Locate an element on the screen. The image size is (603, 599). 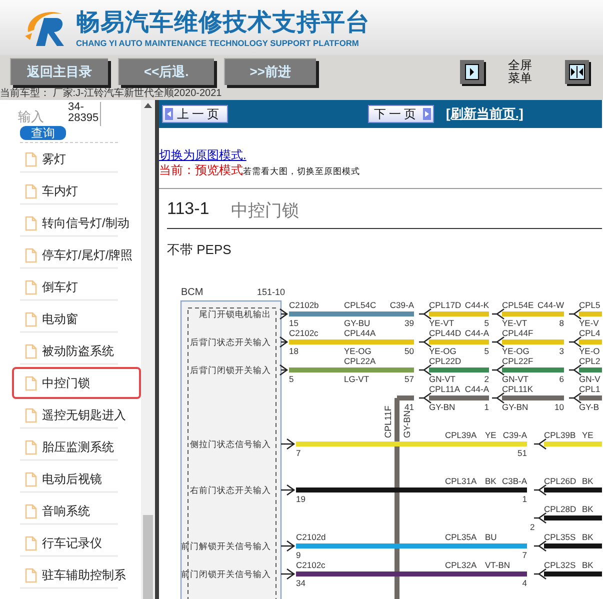
circuit-label: CPL11A is located at coordinates (444, 389).